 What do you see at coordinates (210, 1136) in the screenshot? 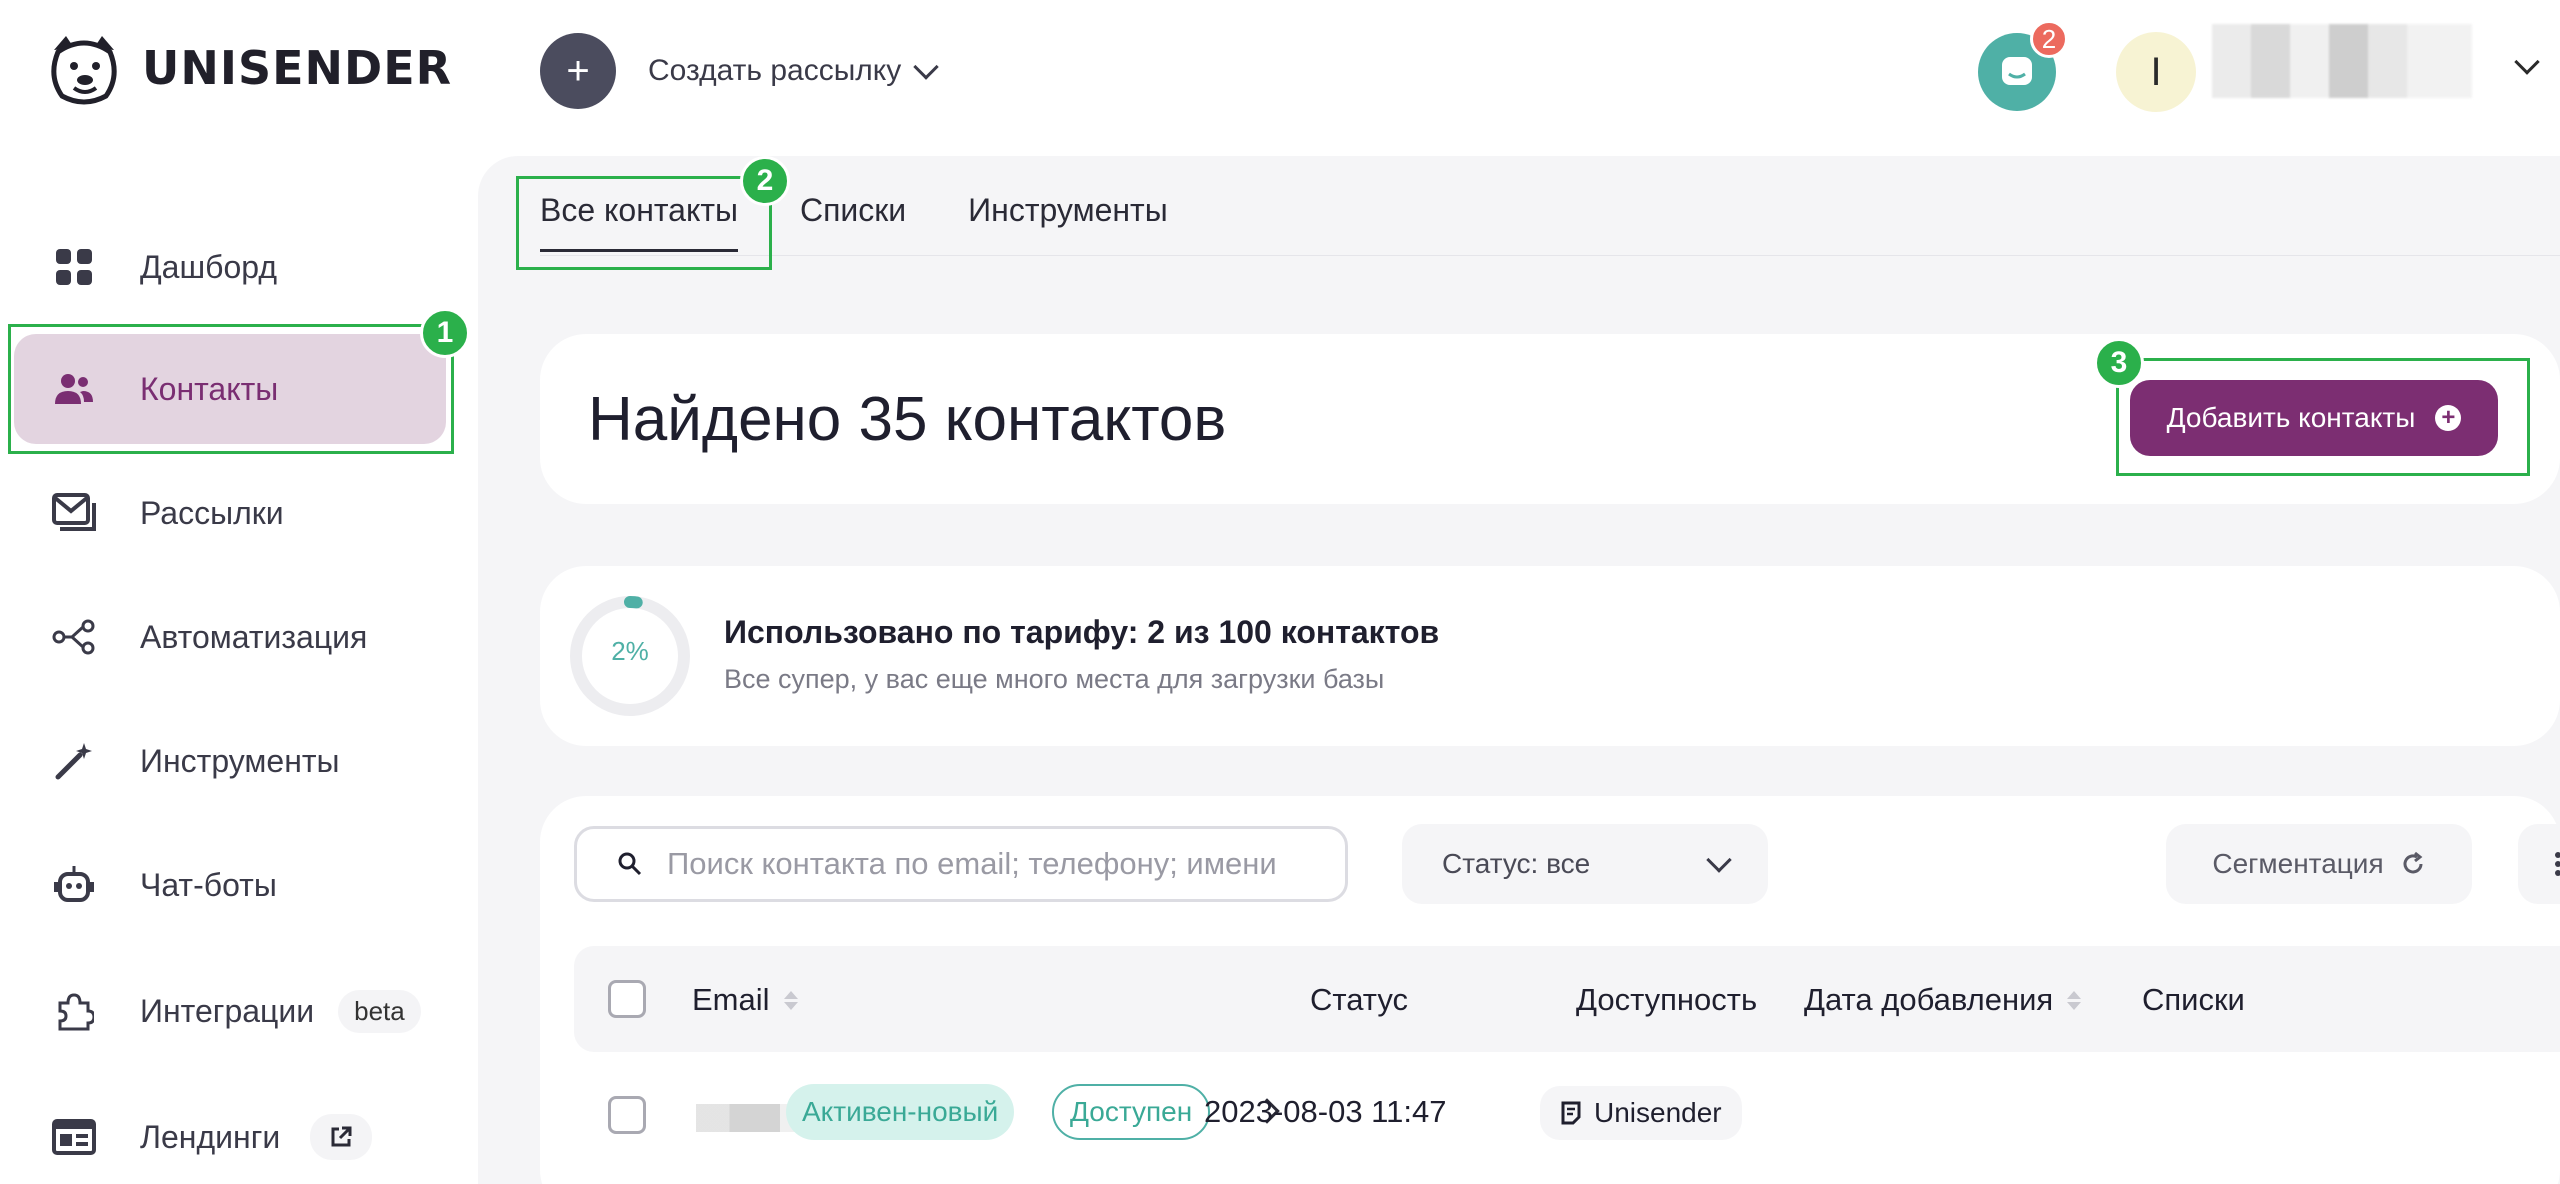
I see `sidebar-item-label: Лендинги` at bounding box center [210, 1136].